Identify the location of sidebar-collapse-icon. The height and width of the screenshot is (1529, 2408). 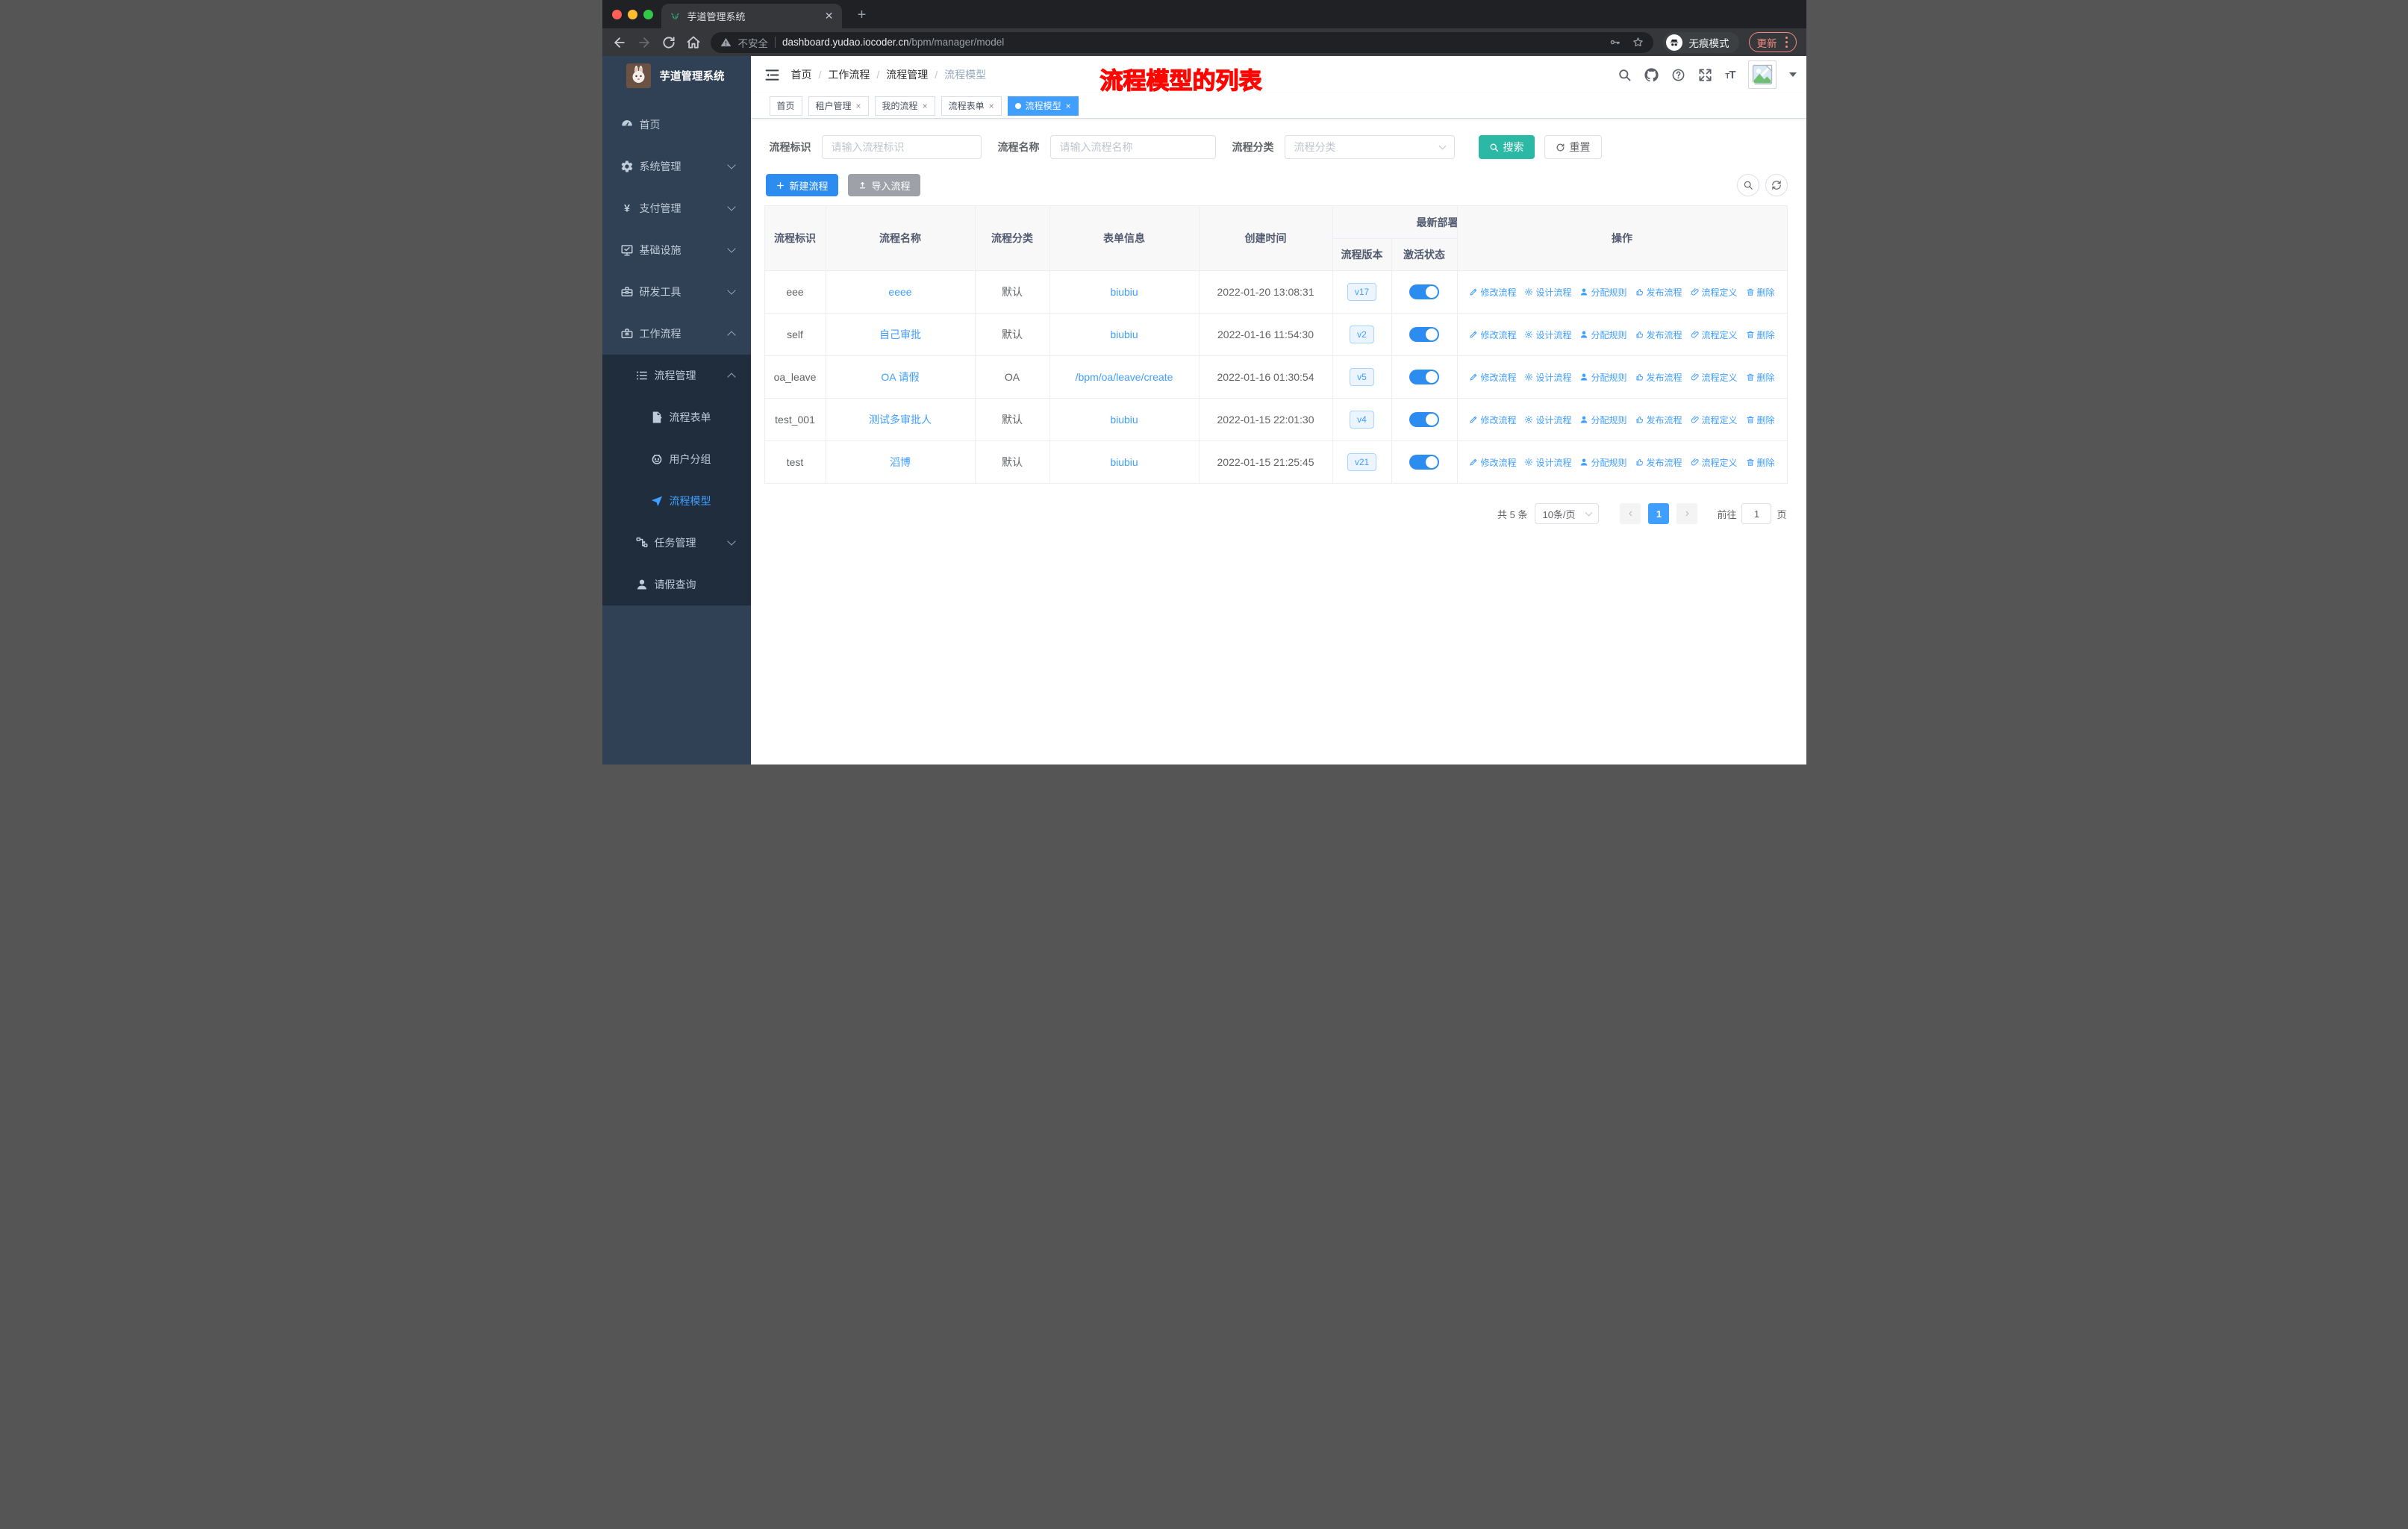
(772, 75).